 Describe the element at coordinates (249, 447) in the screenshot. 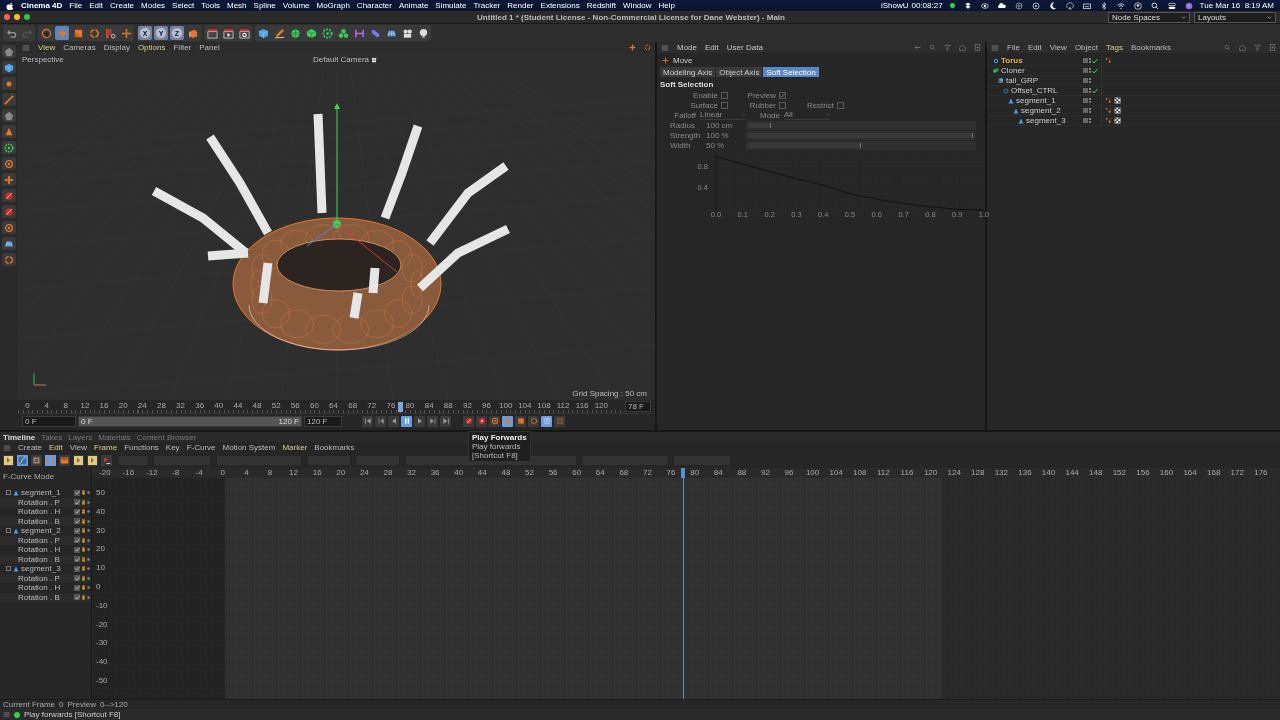

I see `menu-item: Motion System` at that location.